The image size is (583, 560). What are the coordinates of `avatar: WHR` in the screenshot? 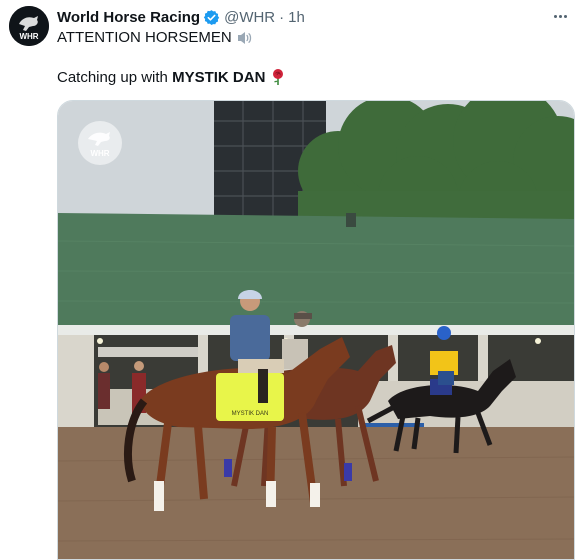 It's located at (29, 26).